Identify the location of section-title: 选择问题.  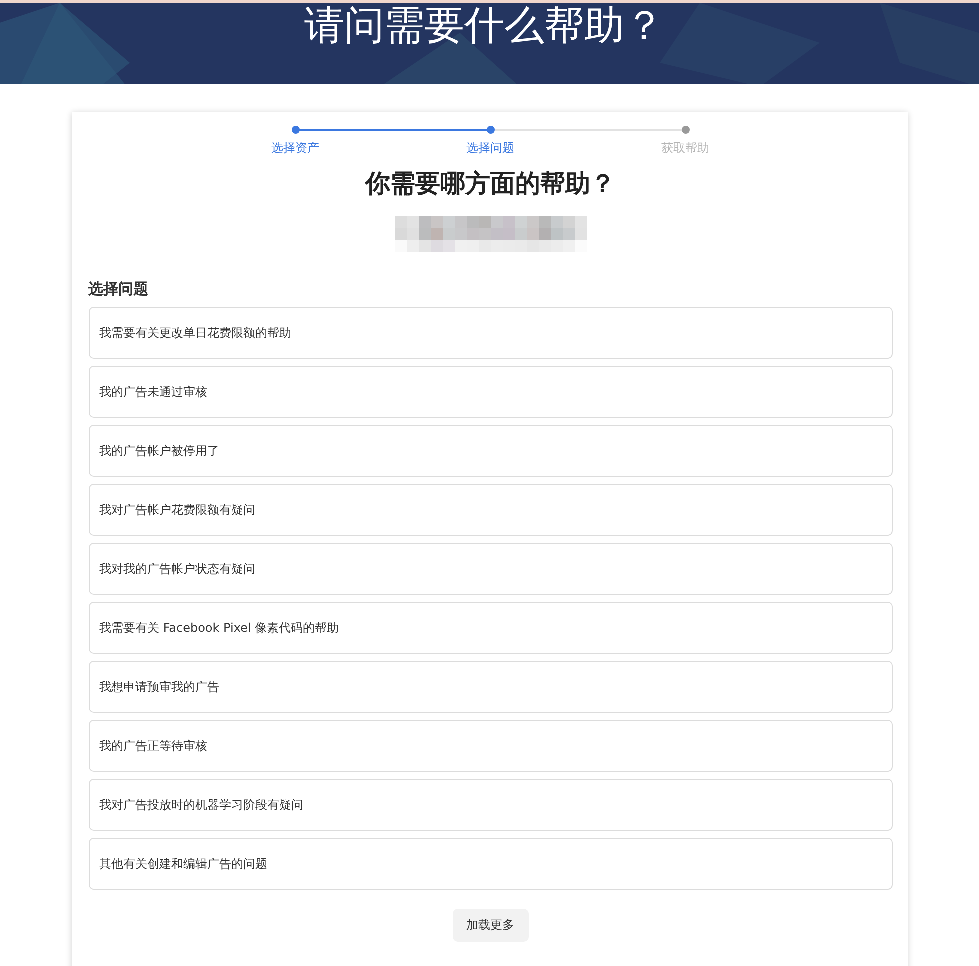
(119, 289).